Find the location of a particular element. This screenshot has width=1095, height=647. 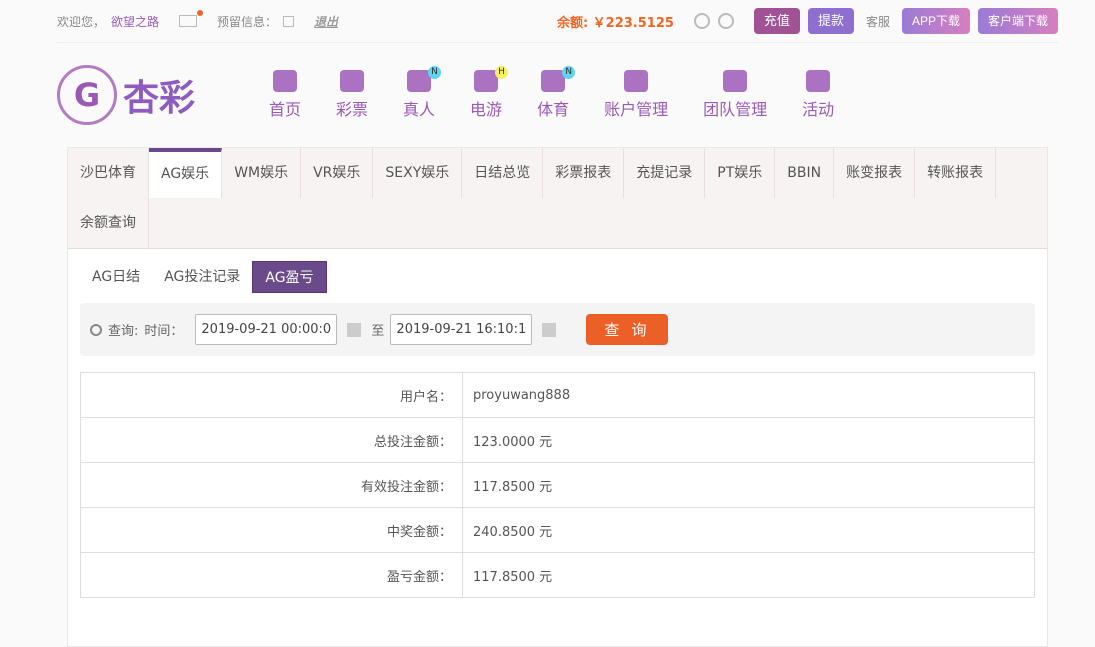

row-label: 总投注金额： is located at coordinates (271, 440).